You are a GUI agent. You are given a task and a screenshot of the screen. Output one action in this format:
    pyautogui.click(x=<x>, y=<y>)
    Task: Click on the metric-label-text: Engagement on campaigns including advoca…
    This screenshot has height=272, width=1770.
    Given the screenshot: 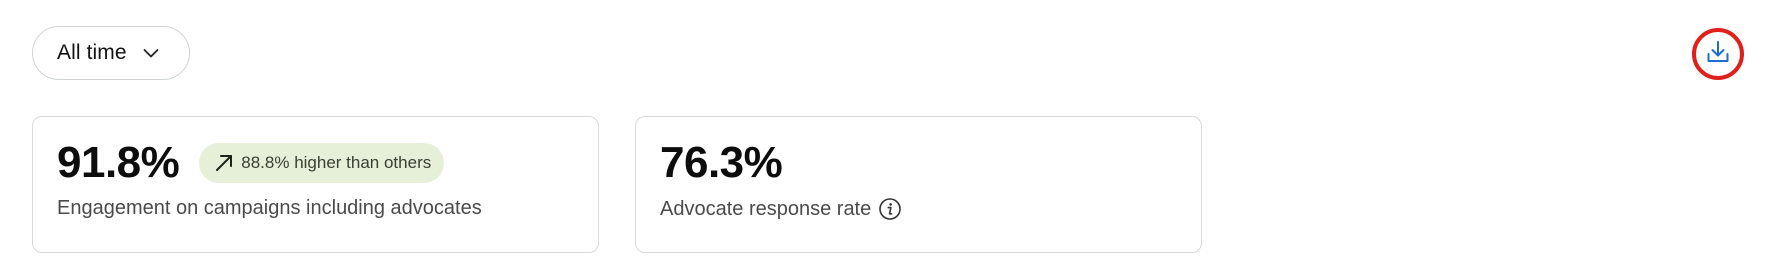 What is the action you would take?
    pyautogui.click(x=269, y=208)
    